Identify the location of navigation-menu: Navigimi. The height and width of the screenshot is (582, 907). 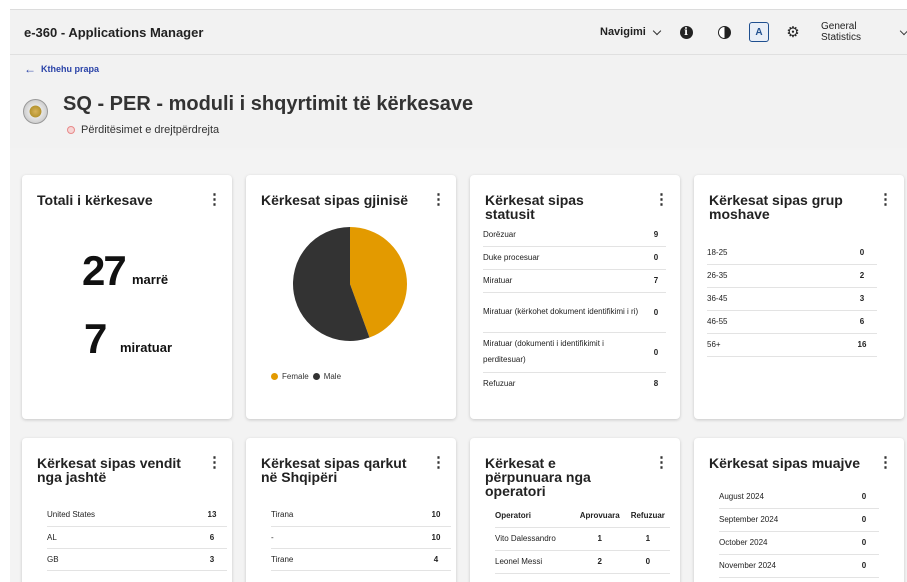
(631, 32).